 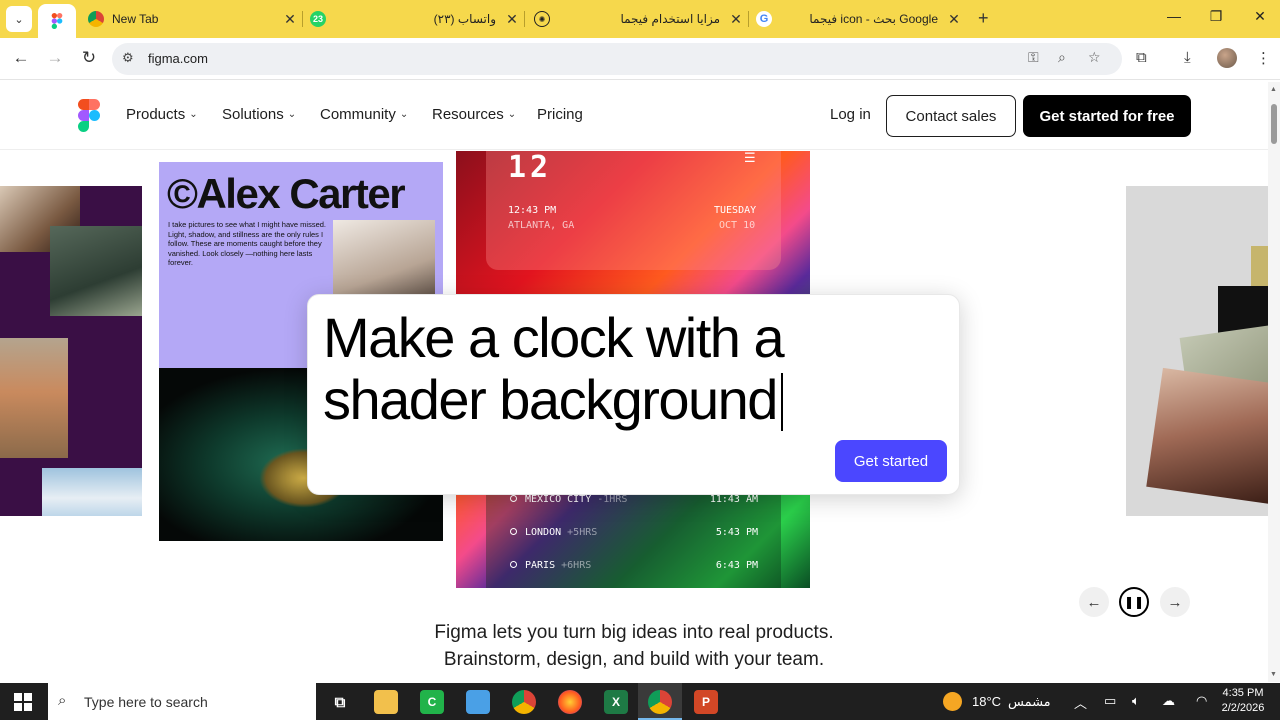 I want to click on site-settings-icon: ⚙, so click(x=128, y=58).